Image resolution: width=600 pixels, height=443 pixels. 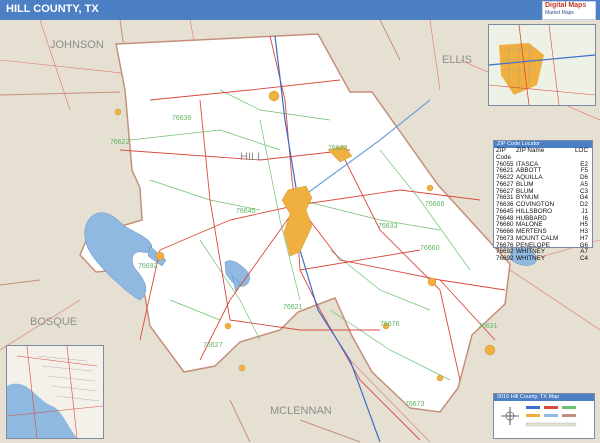 I want to click on logo-line-1: Digital Maps, so click(x=566, y=5).